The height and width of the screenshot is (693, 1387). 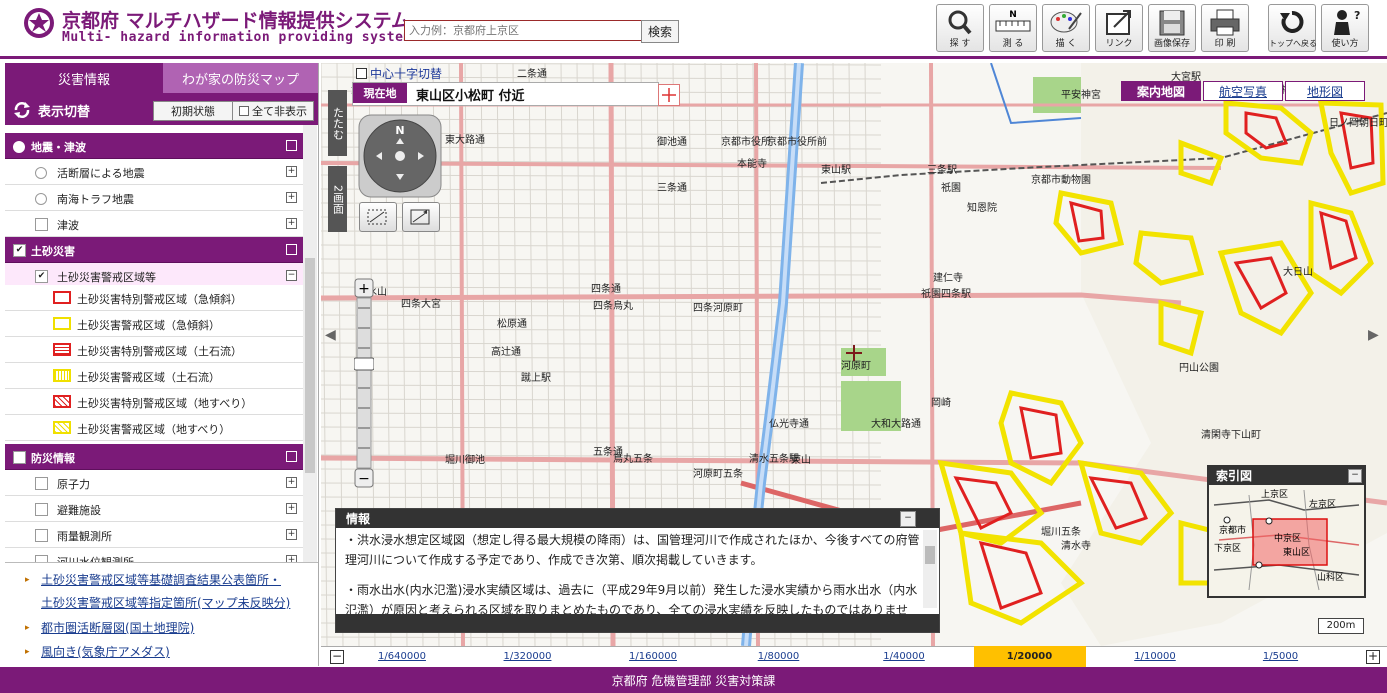 What do you see at coordinates (1345, 44) in the screenshot?
I see `tool-label: 使い方` at bounding box center [1345, 44].